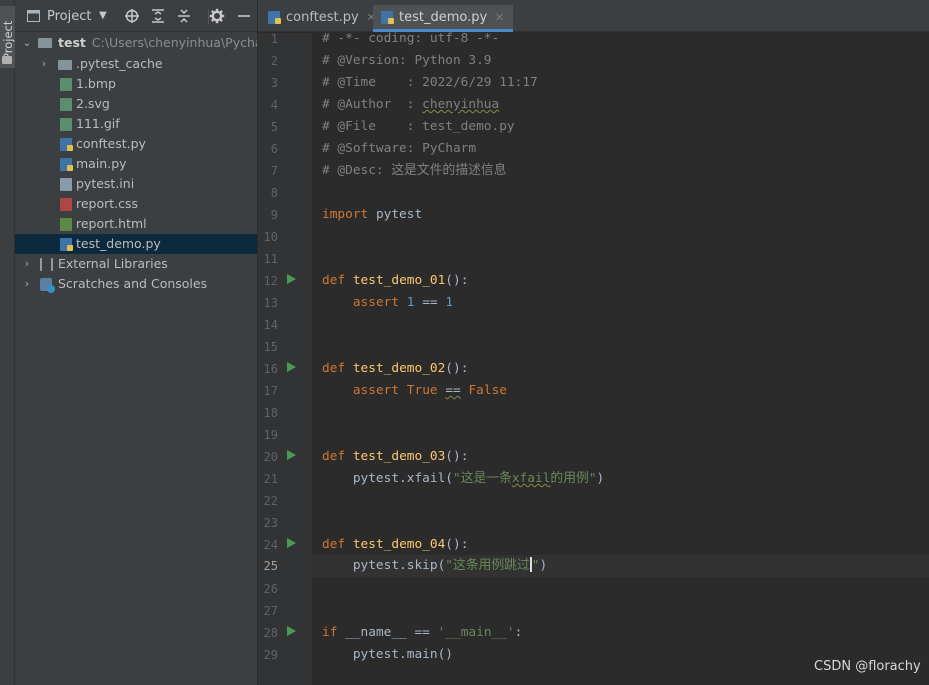 Image resolution: width=929 pixels, height=685 pixels. What do you see at coordinates (274, 193) in the screenshot?
I see `line-number: 8` at bounding box center [274, 193].